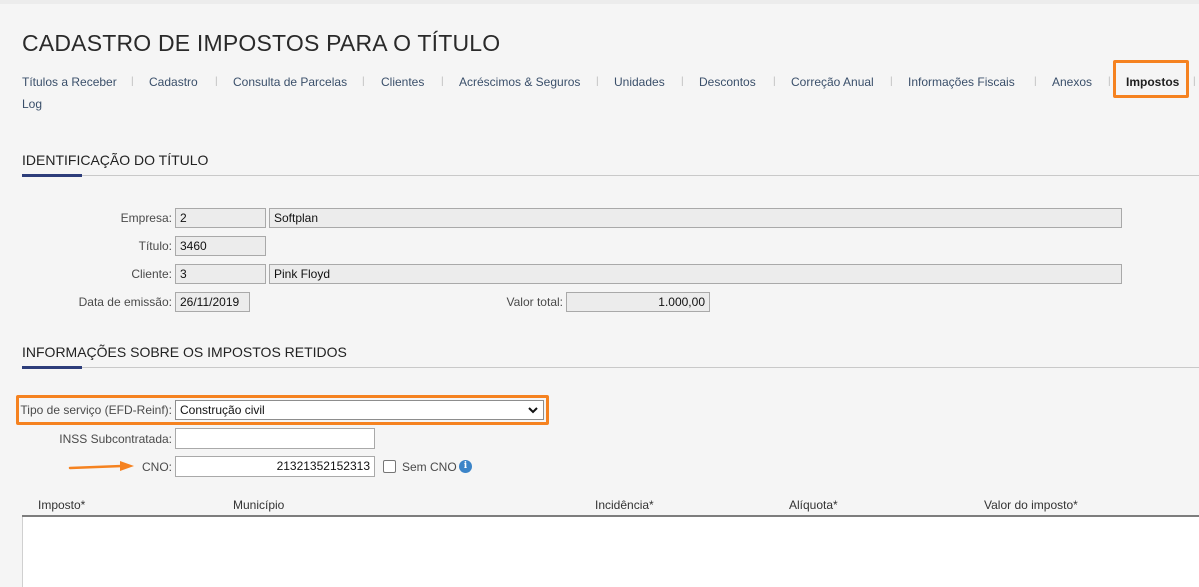 The height and width of the screenshot is (587, 1199). Describe the element at coordinates (220, 274) in the screenshot. I see `cliente-code-field: 3` at that location.